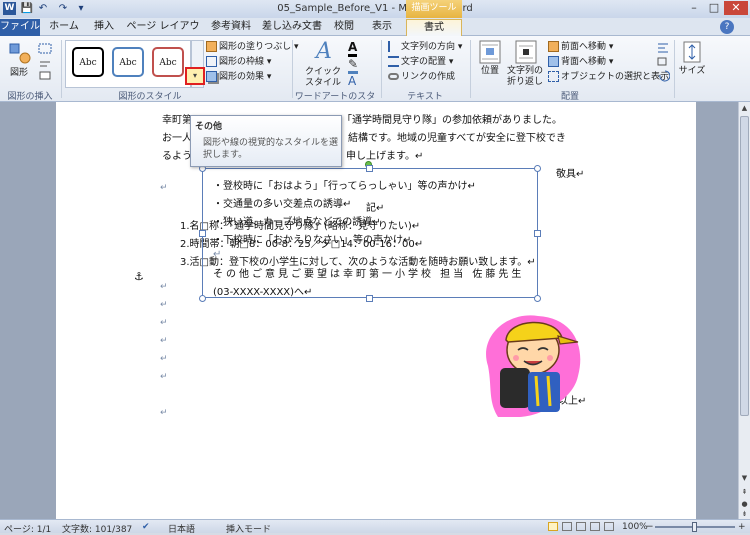 This screenshot has width=750, height=535. What do you see at coordinates (369, 168) in the screenshot?
I see `resize-handle-top` at bounding box center [369, 168].